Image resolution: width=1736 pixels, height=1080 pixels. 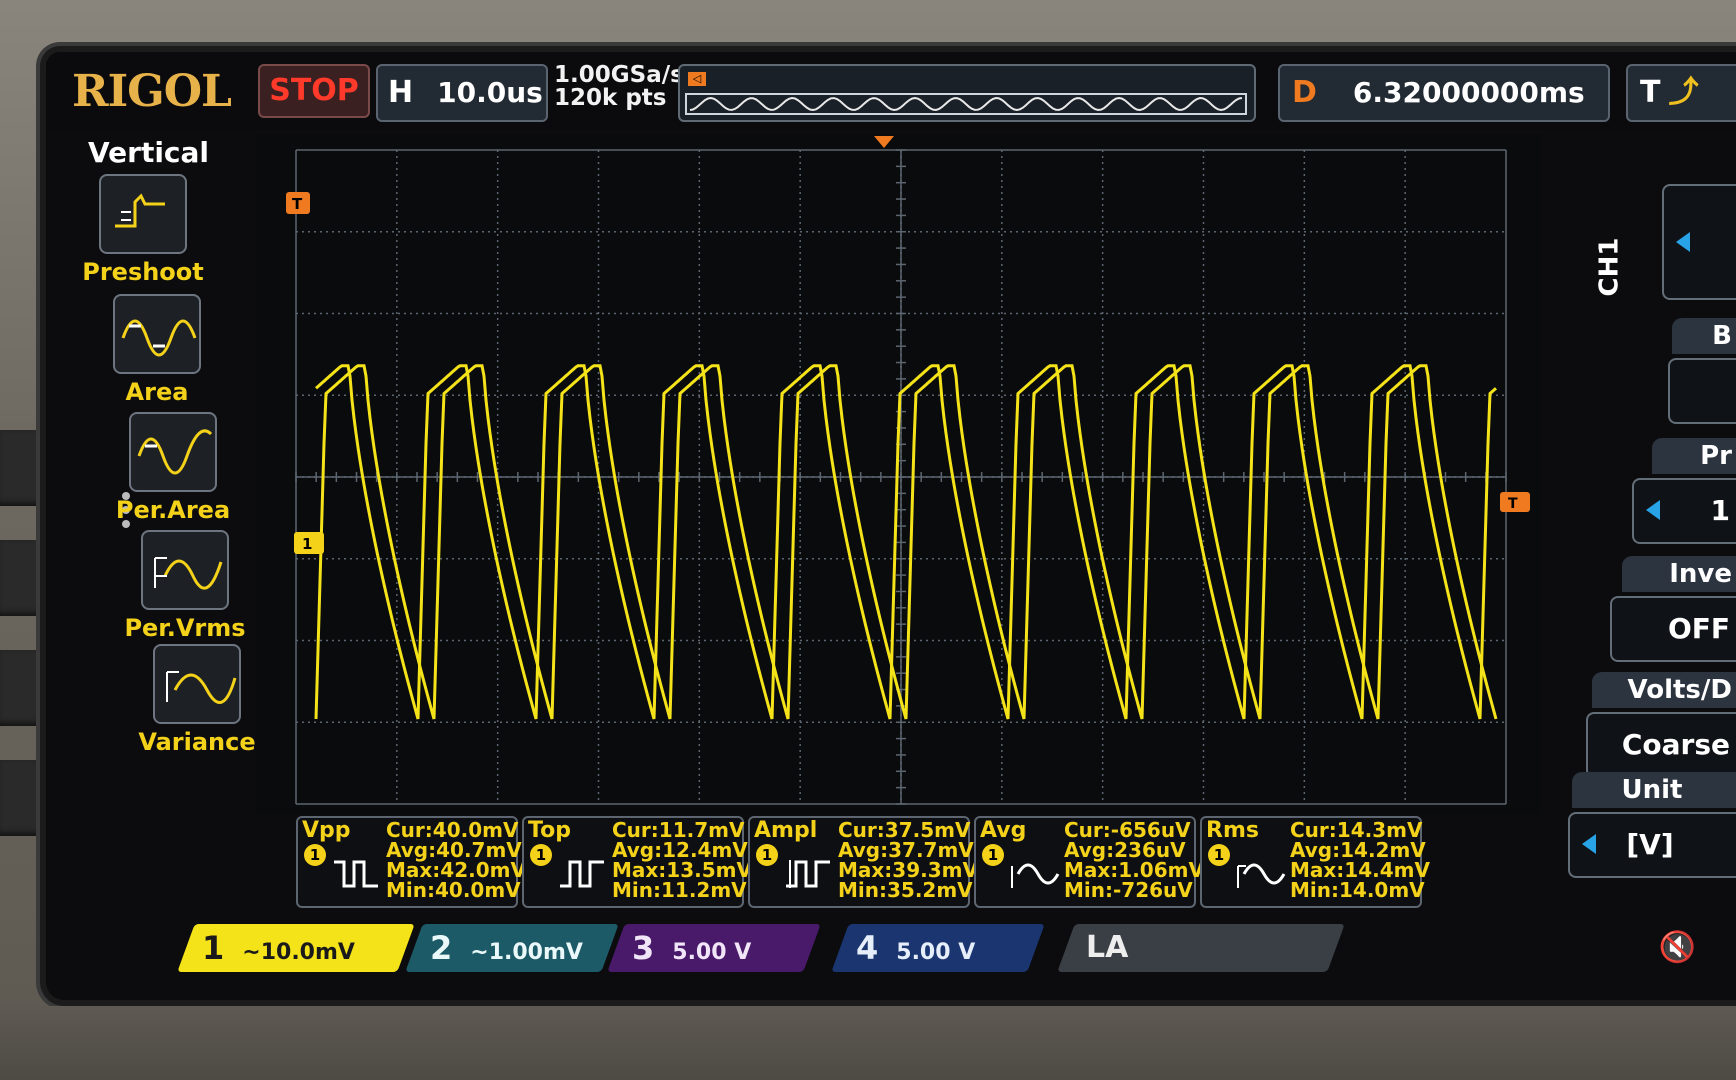 I want to click on channel-menu-title: CH1, so click(x=1609, y=267).